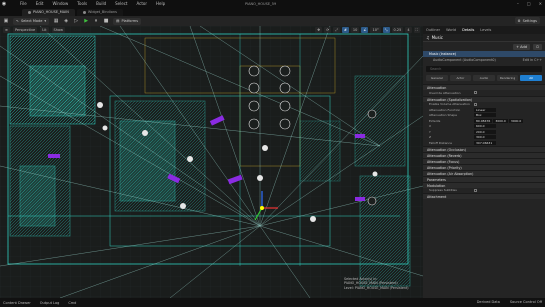 This screenshot has height=307, width=545. I want to click on attenuation-function-select: Linear, so click(485, 109).